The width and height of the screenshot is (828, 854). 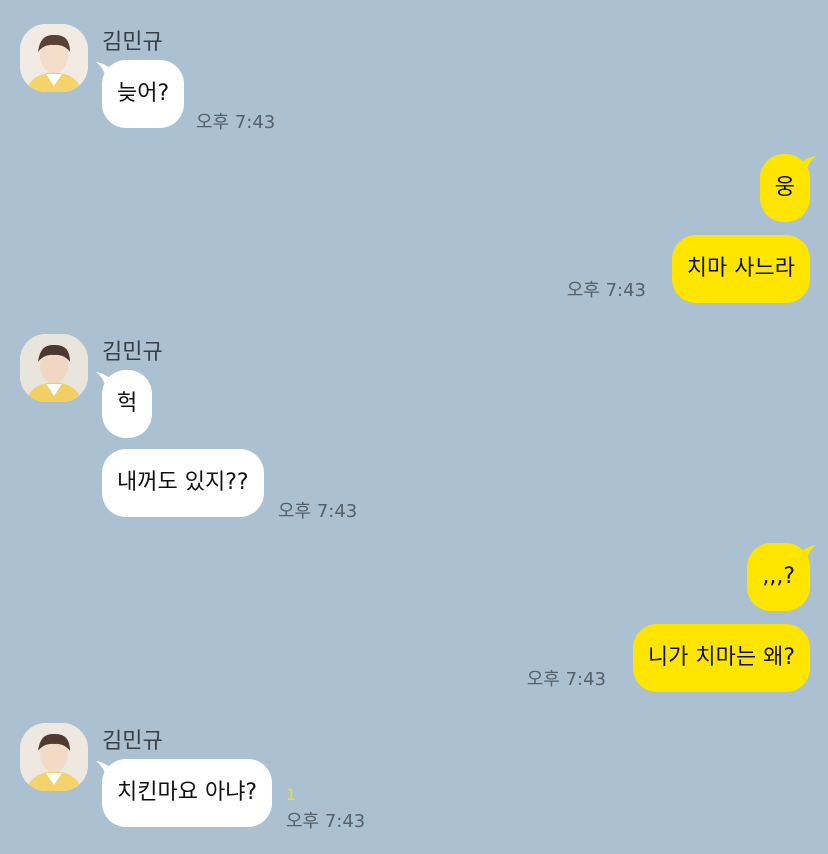 What do you see at coordinates (183, 483) in the screenshot?
I see `message-bubble: 내꺼도 있지??` at bounding box center [183, 483].